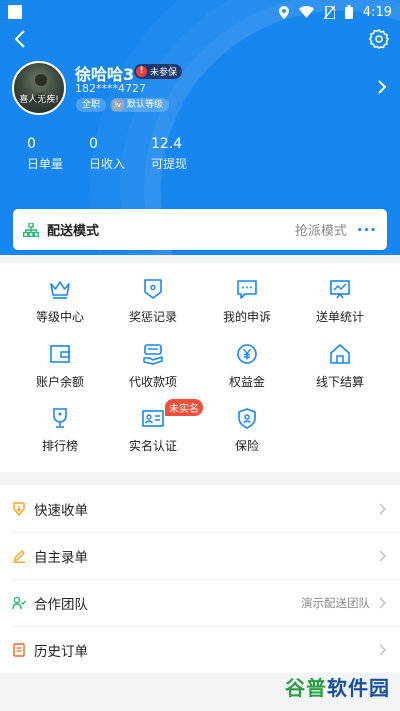  I want to click on insurance-status-badge: ! 未参保, so click(158, 71).